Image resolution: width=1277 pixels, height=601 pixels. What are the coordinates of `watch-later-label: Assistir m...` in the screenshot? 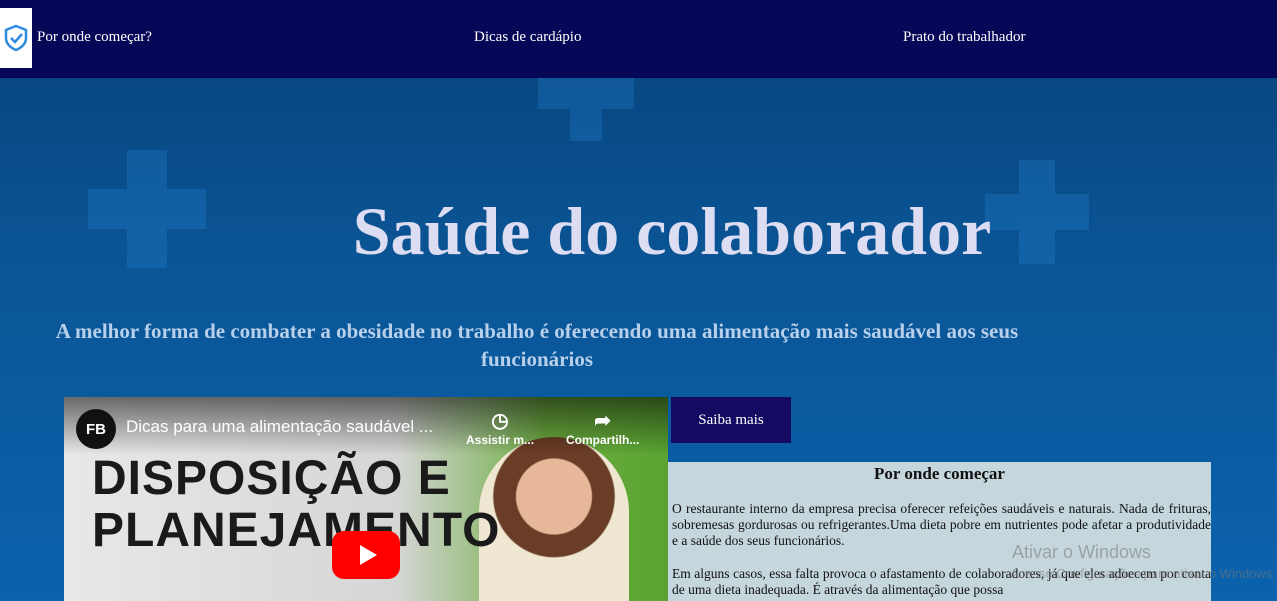 It's located at (500, 440).